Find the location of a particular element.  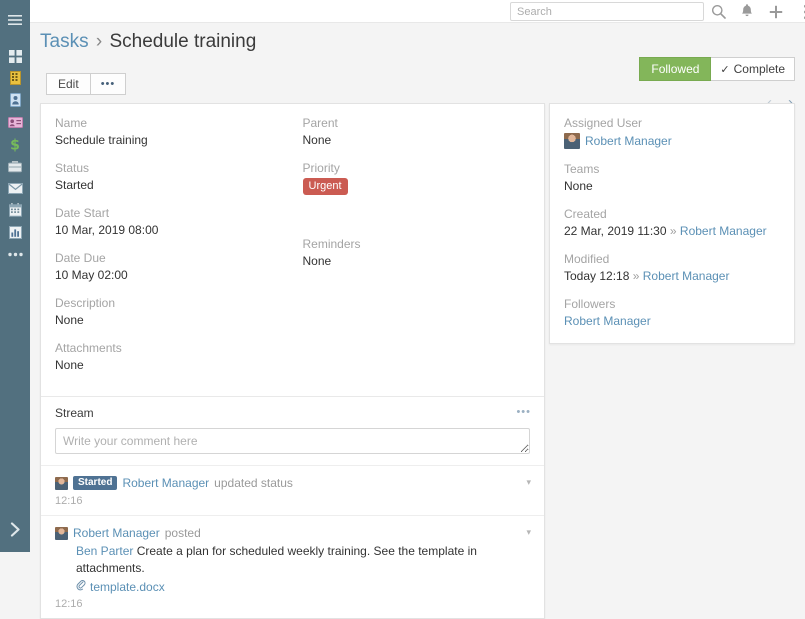

stream-title: Stream is located at coordinates (74, 413).